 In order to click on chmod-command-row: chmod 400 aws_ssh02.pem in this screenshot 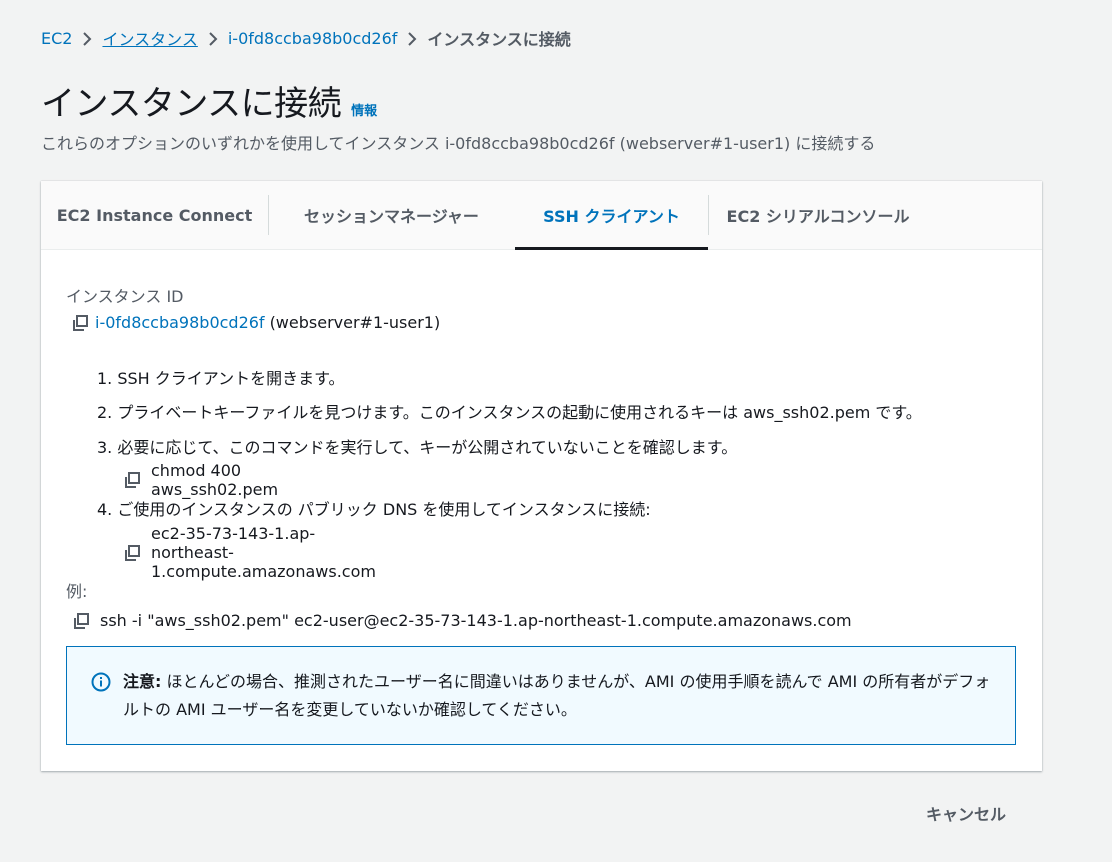, I will do `click(200, 480)`.